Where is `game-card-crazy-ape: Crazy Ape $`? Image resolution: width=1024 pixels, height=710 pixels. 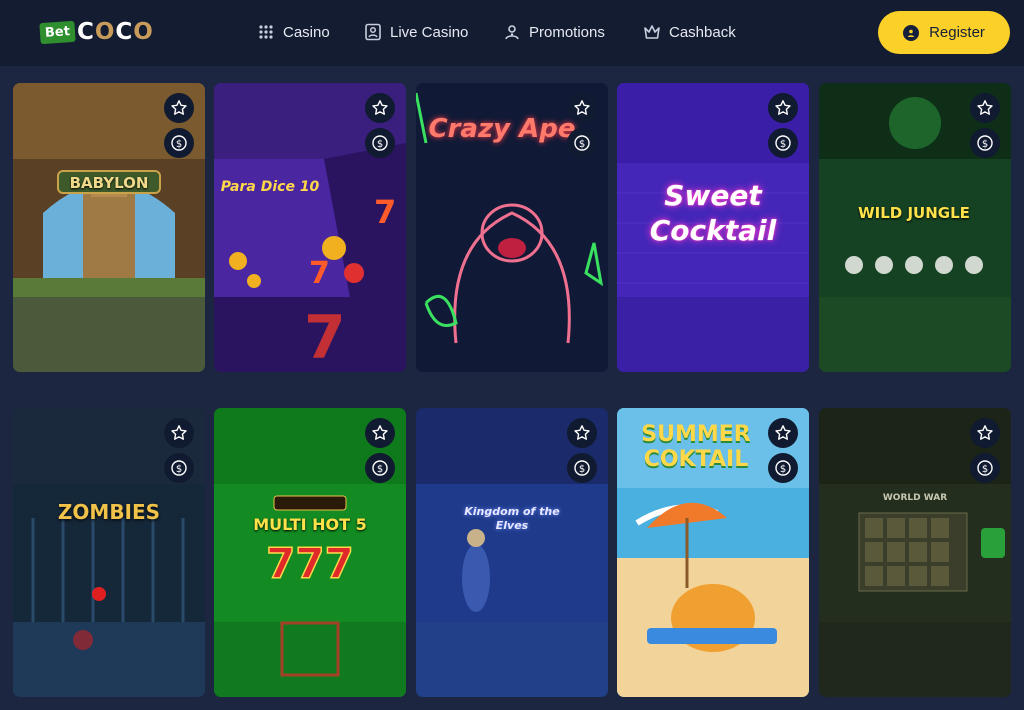 game-card-crazy-ape: Crazy Ape $ is located at coordinates (512, 227).